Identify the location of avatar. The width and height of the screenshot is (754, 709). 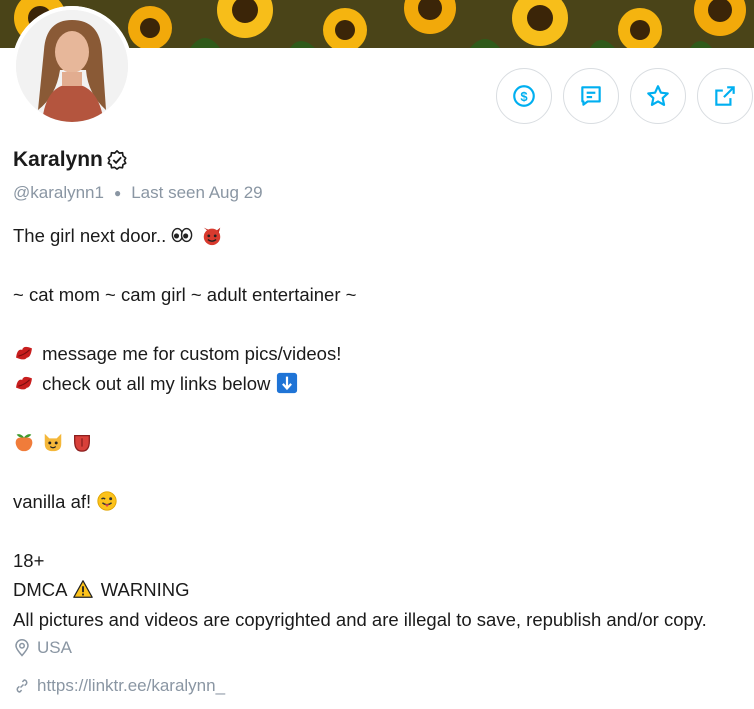
(72, 66).